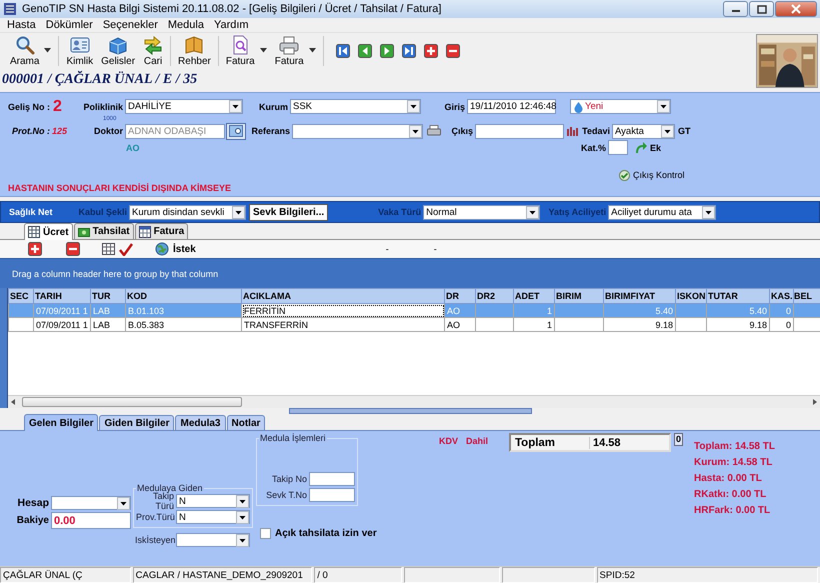  What do you see at coordinates (738, 325) in the screenshot?
I see `table-cell: 9.18` at bounding box center [738, 325].